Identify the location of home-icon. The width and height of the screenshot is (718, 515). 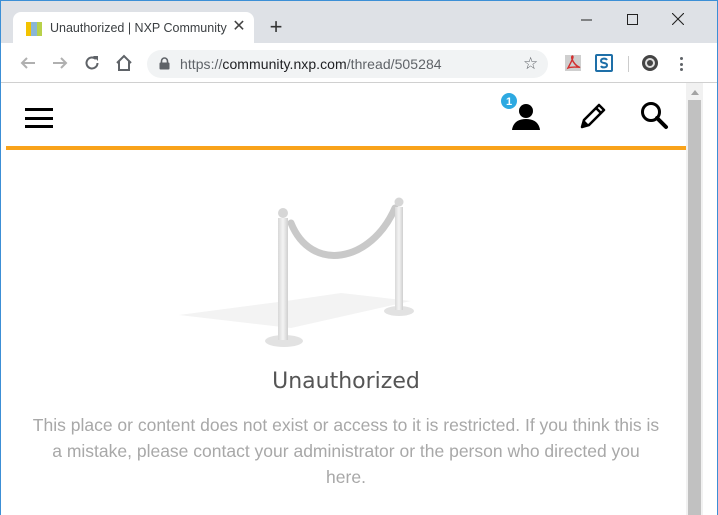
(124, 63).